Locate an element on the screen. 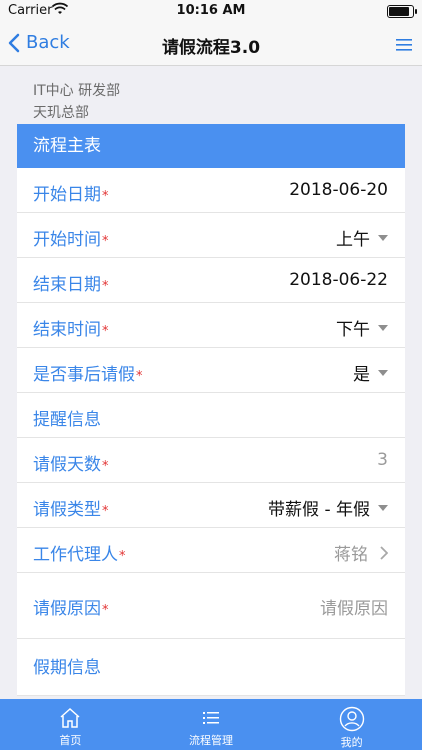 This screenshot has height=750, width=422. start-date-row: 开始日期* 2018-06-20 is located at coordinates (211, 190).